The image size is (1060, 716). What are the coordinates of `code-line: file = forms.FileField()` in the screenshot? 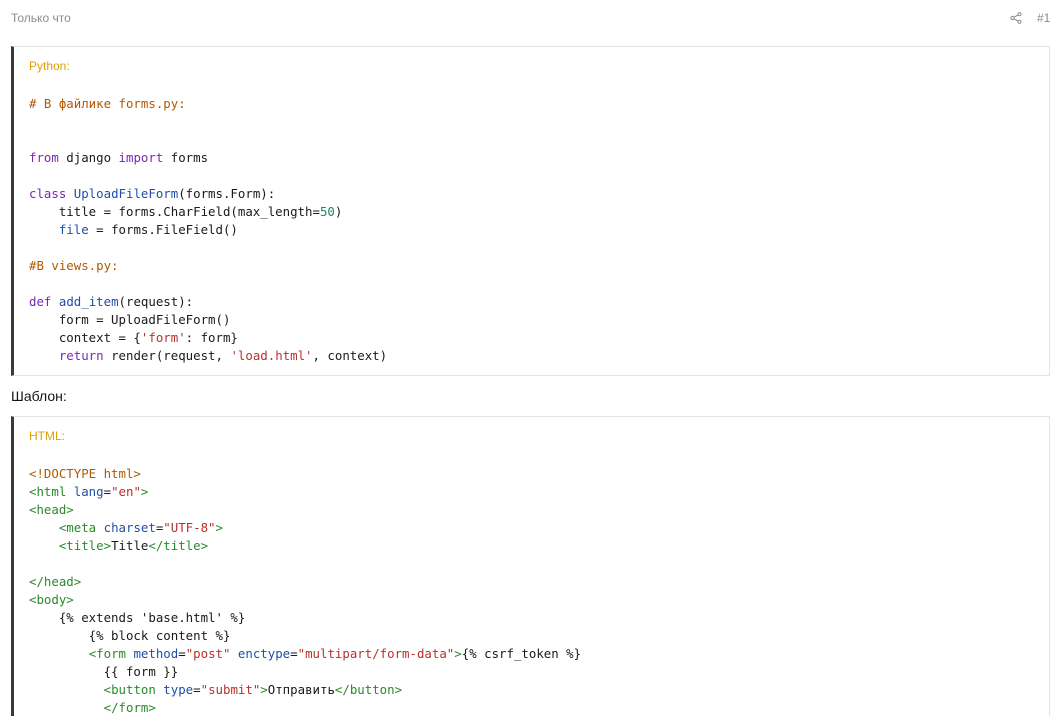 It's located at (133, 229).